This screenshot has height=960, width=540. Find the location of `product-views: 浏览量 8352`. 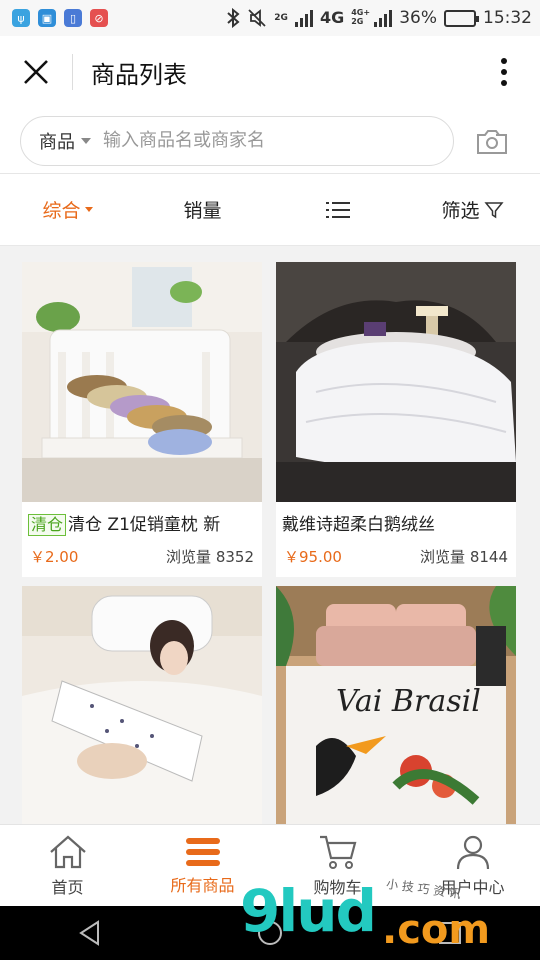

product-views: 浏览量 8352 is located at coordinates (210, 557).